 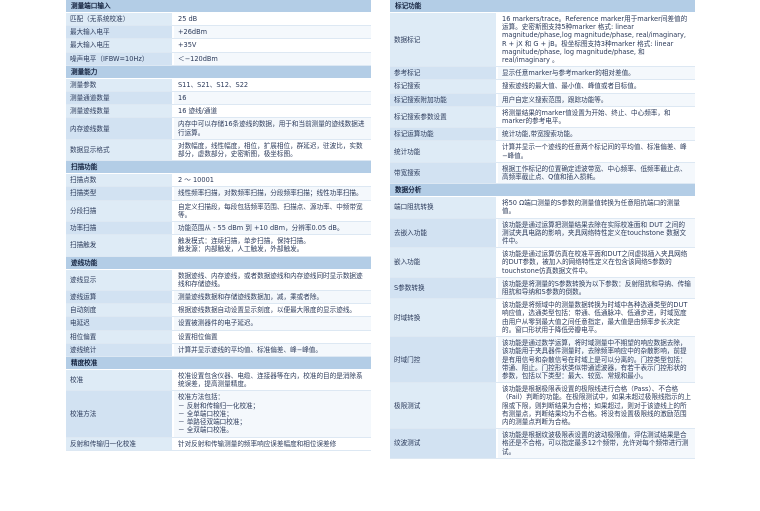 I want to click on spec-value-text: 将测量结果的marker值设置为开始、终止、中心频率，和marker的参考电平。, so click(x=586, y=117).